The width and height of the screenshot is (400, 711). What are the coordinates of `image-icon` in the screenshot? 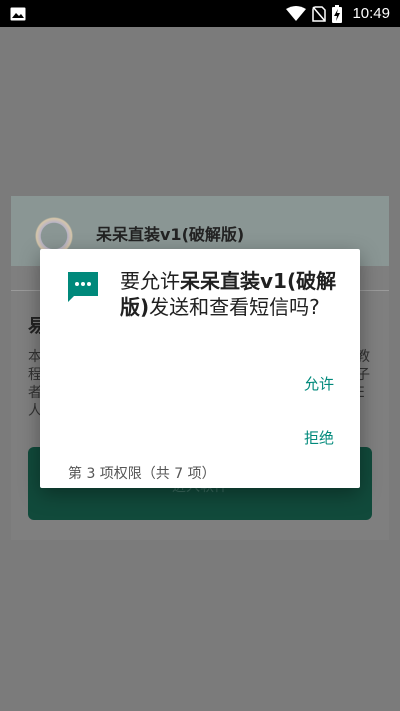 It's located at (18, 14).